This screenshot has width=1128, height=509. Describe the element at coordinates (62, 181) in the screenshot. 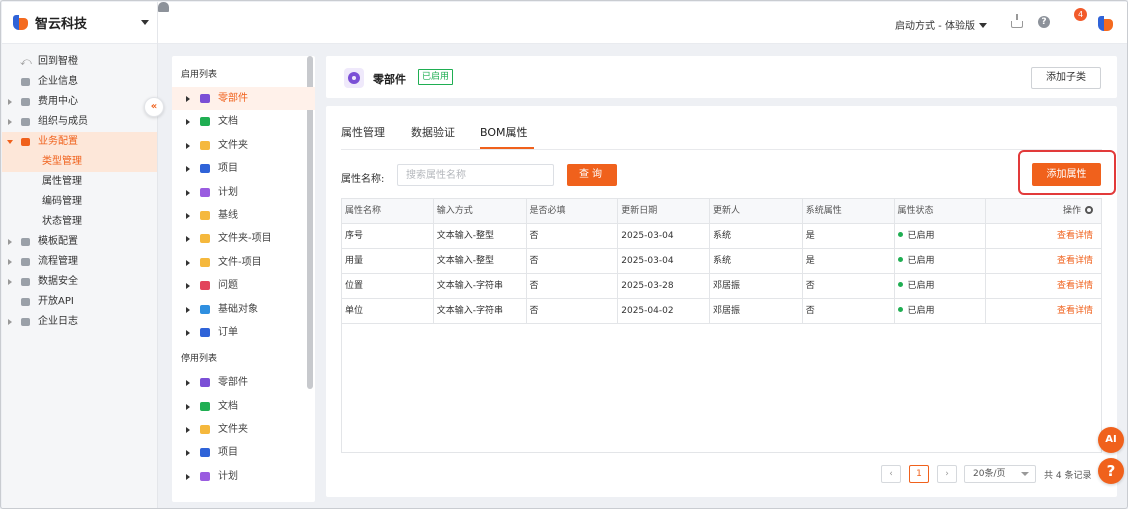

I see `sidebar-item-label: 属性管理` at that location.